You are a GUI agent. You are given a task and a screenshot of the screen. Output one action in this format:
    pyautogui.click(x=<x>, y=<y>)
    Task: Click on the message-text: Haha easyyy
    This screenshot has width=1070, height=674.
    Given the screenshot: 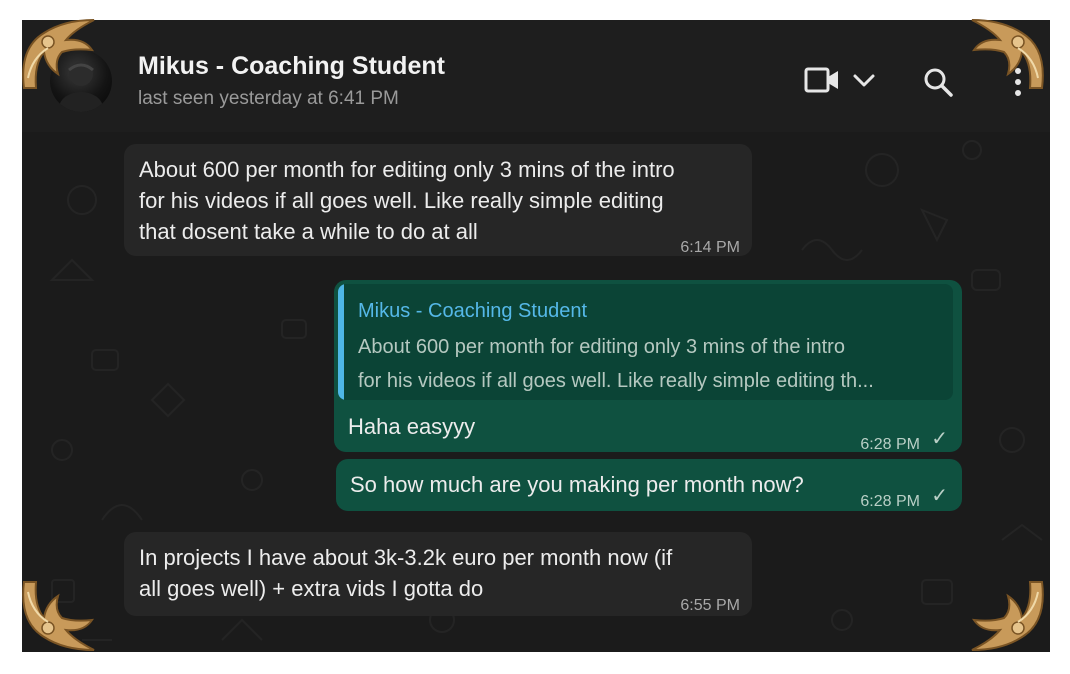 What is the action you would take?
    pyautogui.click(x=412, y=426)
    